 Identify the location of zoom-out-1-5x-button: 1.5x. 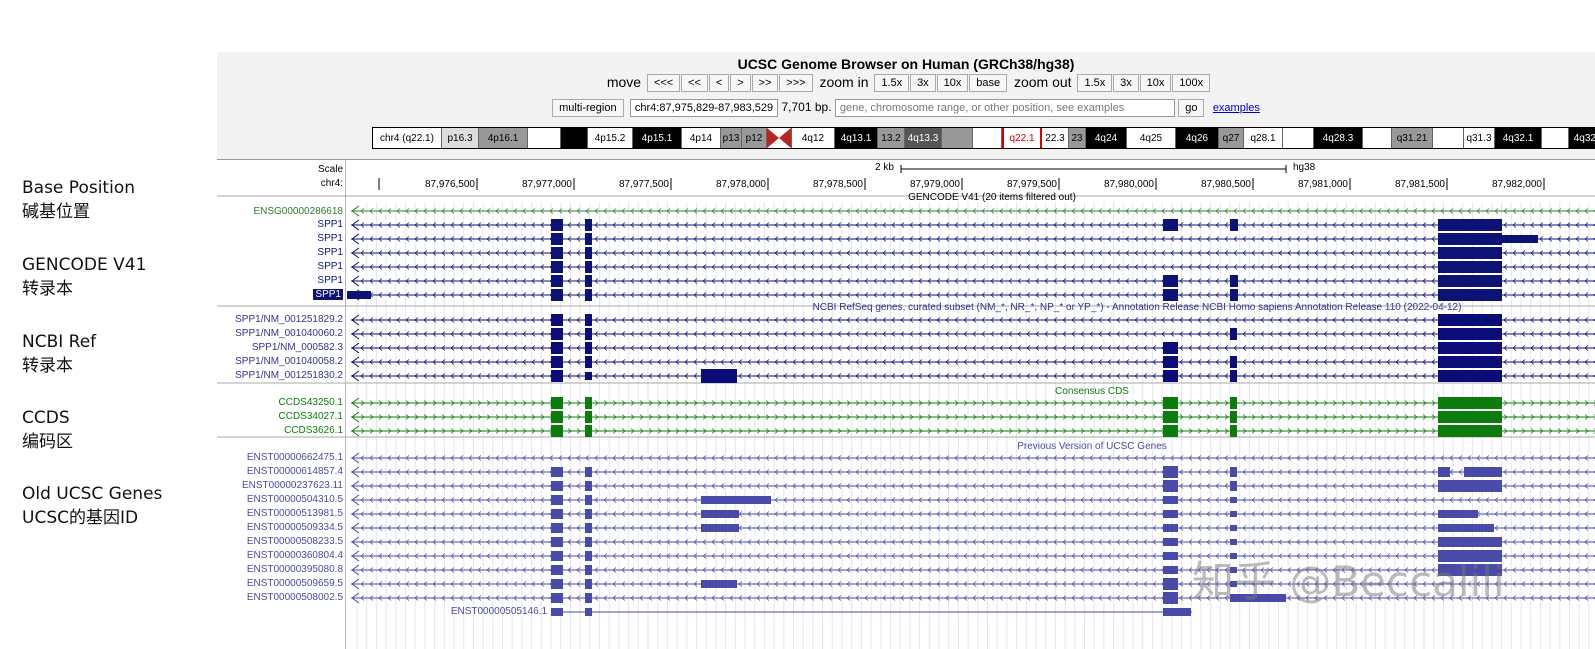
(1095, 83).